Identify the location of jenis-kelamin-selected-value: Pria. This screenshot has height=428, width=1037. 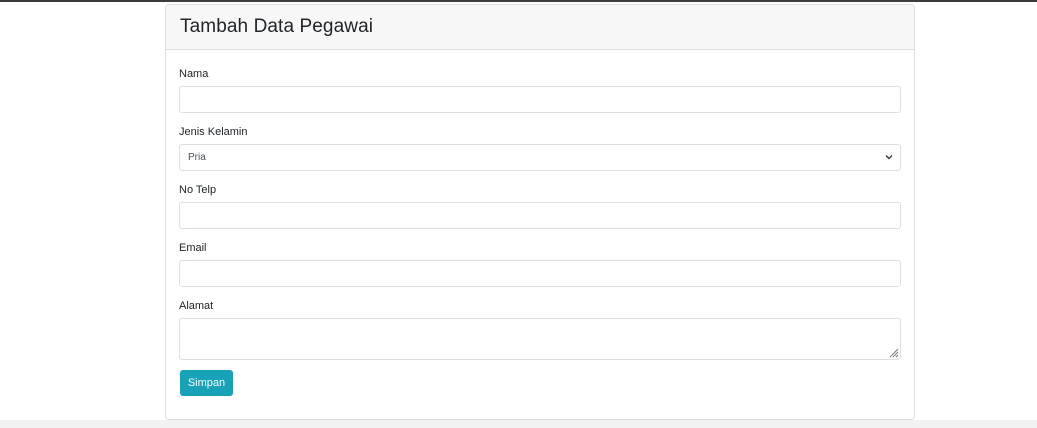
(540, 157).